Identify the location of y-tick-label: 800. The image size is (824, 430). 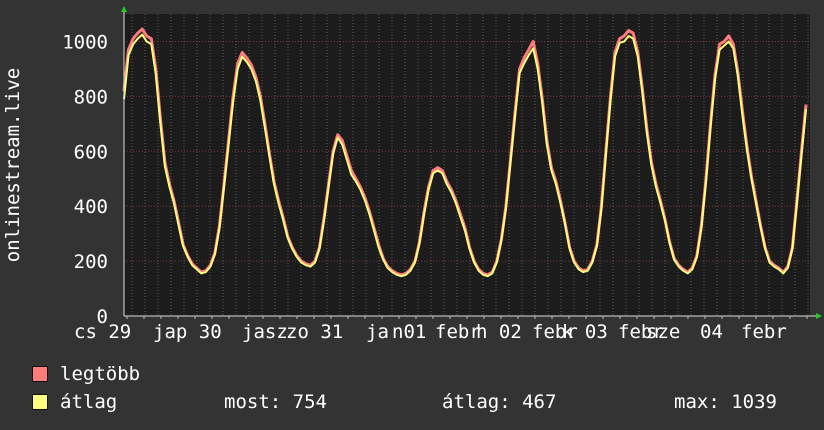
(91, 97).